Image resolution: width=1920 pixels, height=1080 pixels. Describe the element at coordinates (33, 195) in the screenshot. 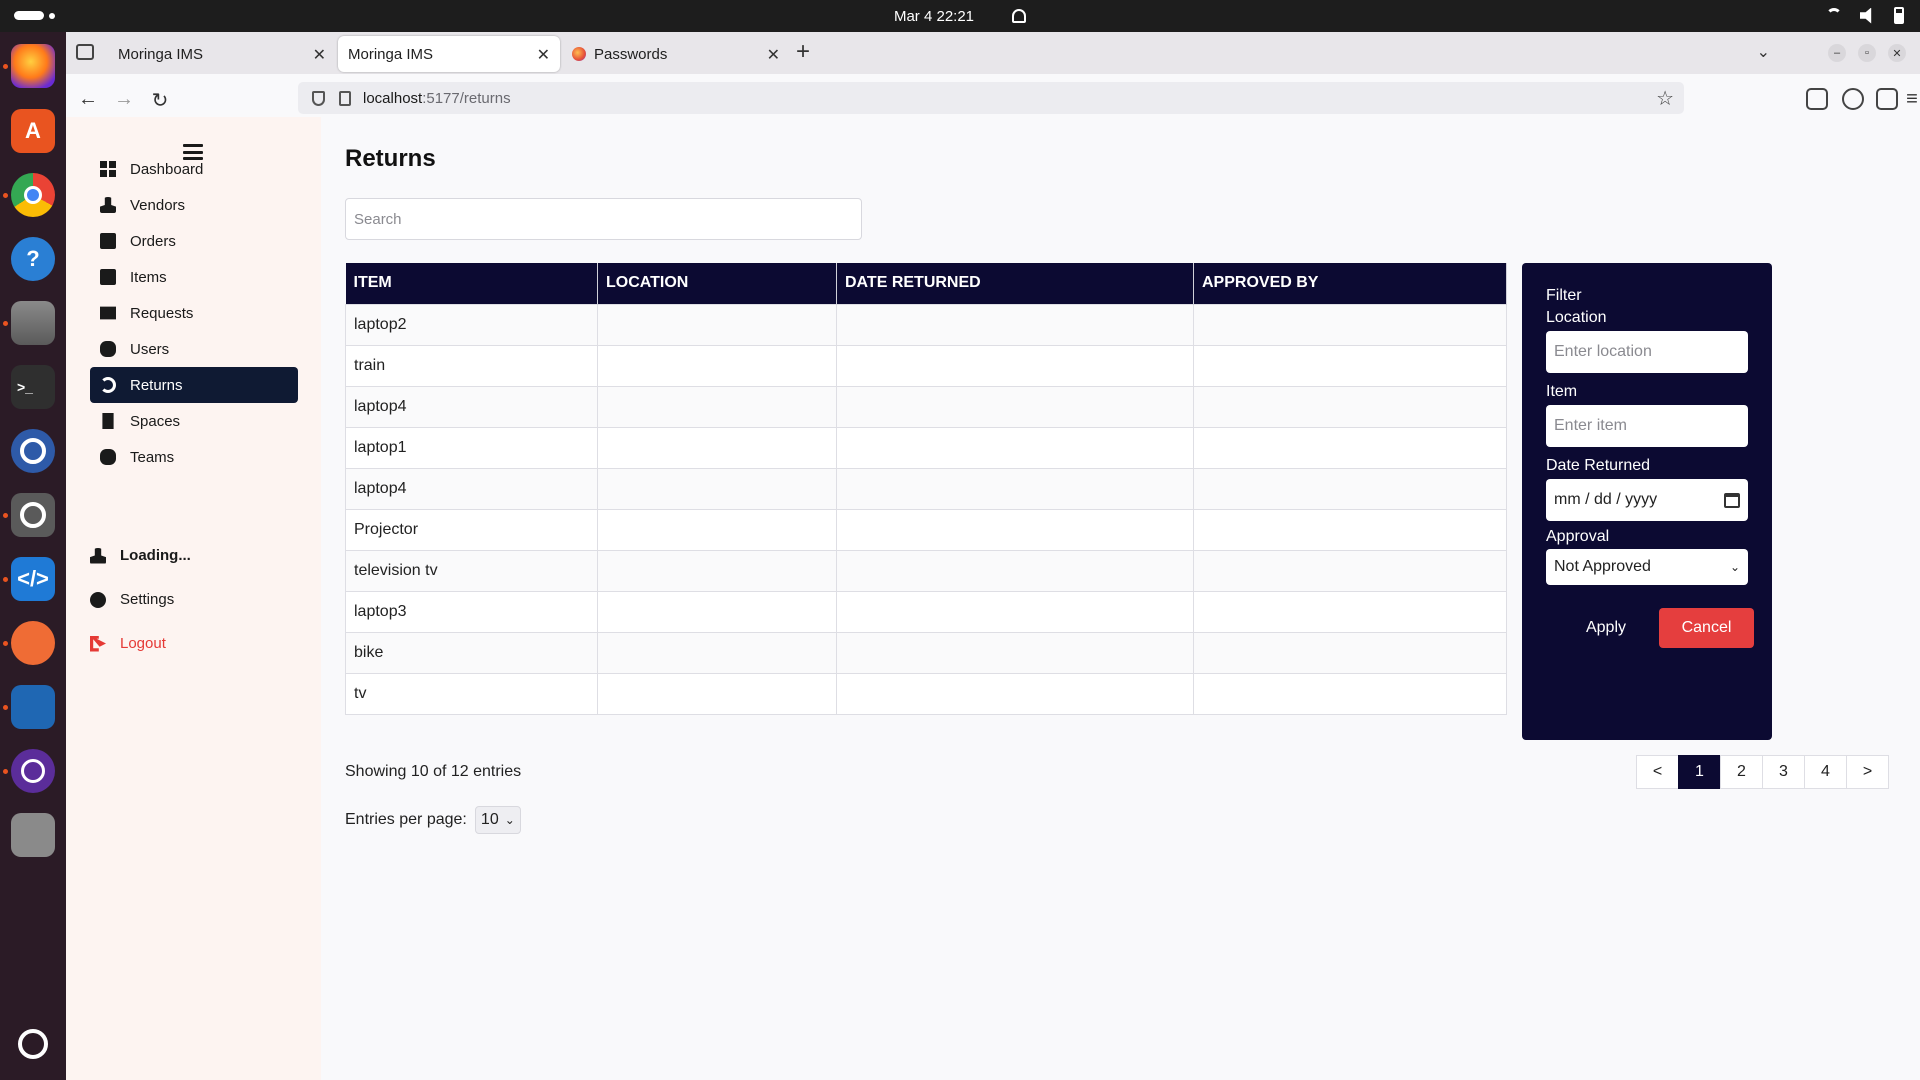

I see `chrome-icon` at that location.